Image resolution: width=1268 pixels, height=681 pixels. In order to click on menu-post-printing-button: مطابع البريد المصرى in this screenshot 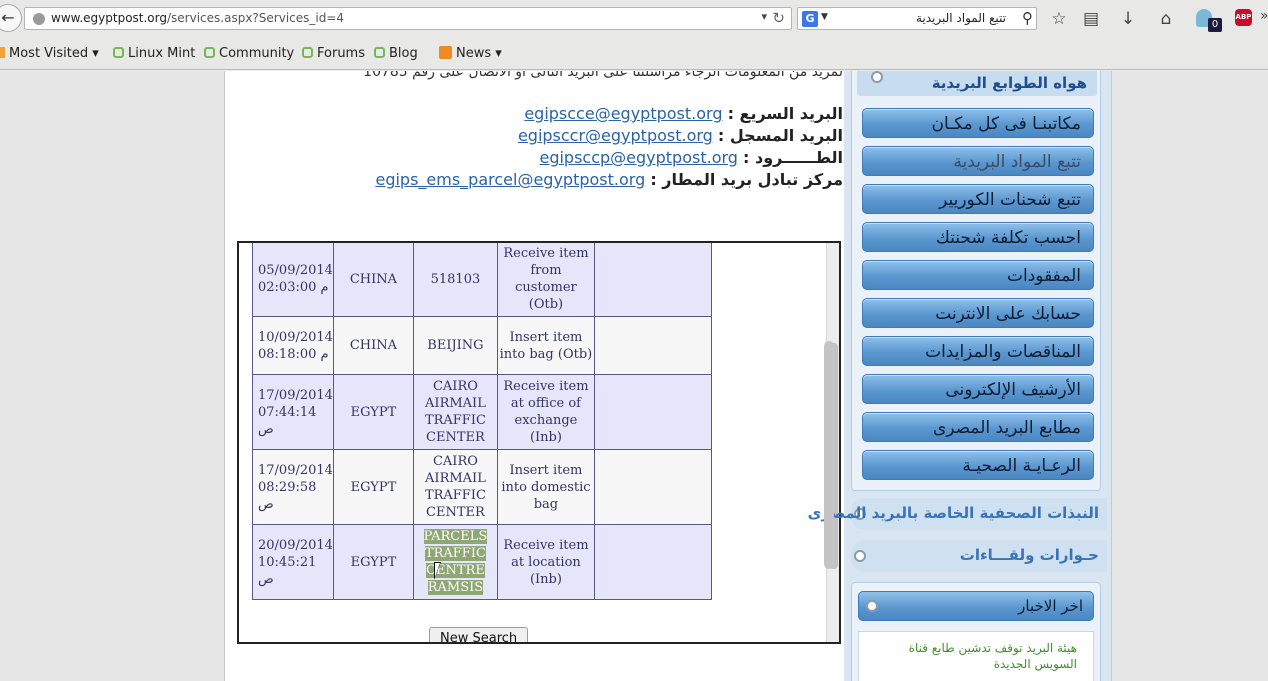, I will do `click(978, 427)`.